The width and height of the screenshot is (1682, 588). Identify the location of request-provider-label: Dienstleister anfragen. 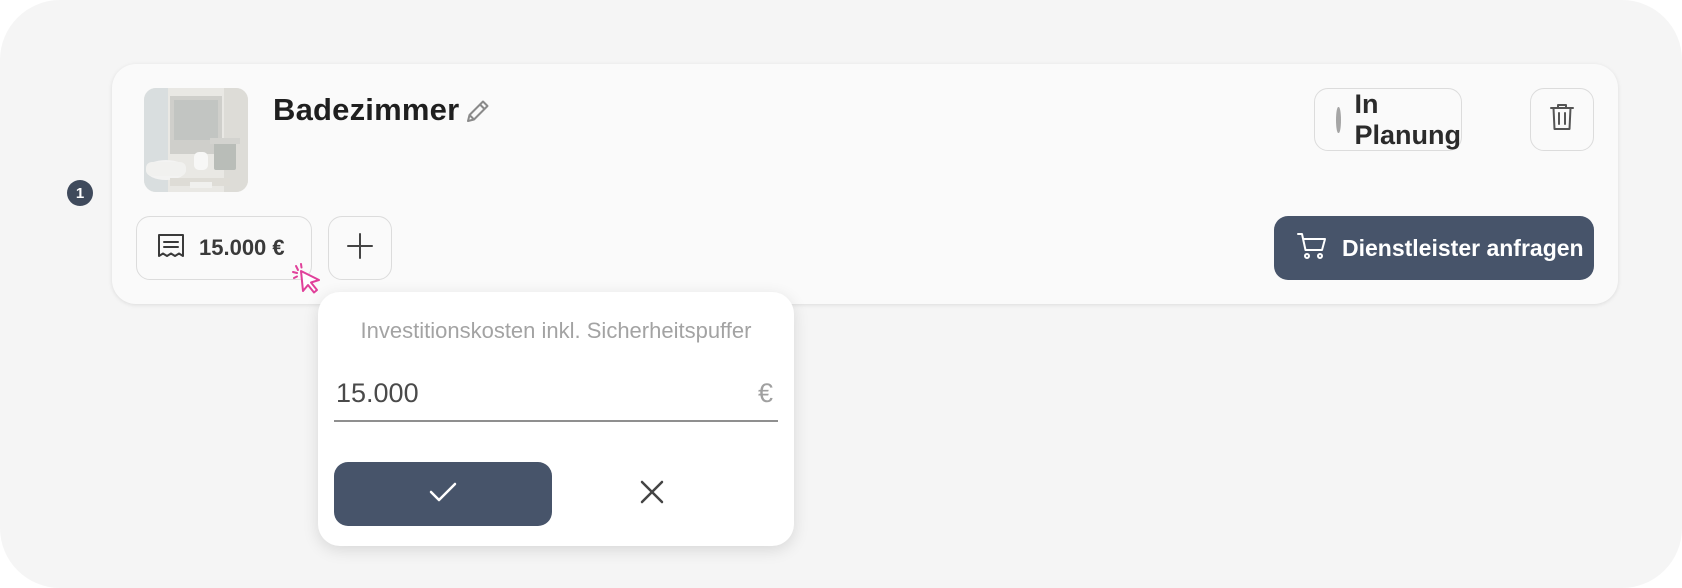
(1463, 247).